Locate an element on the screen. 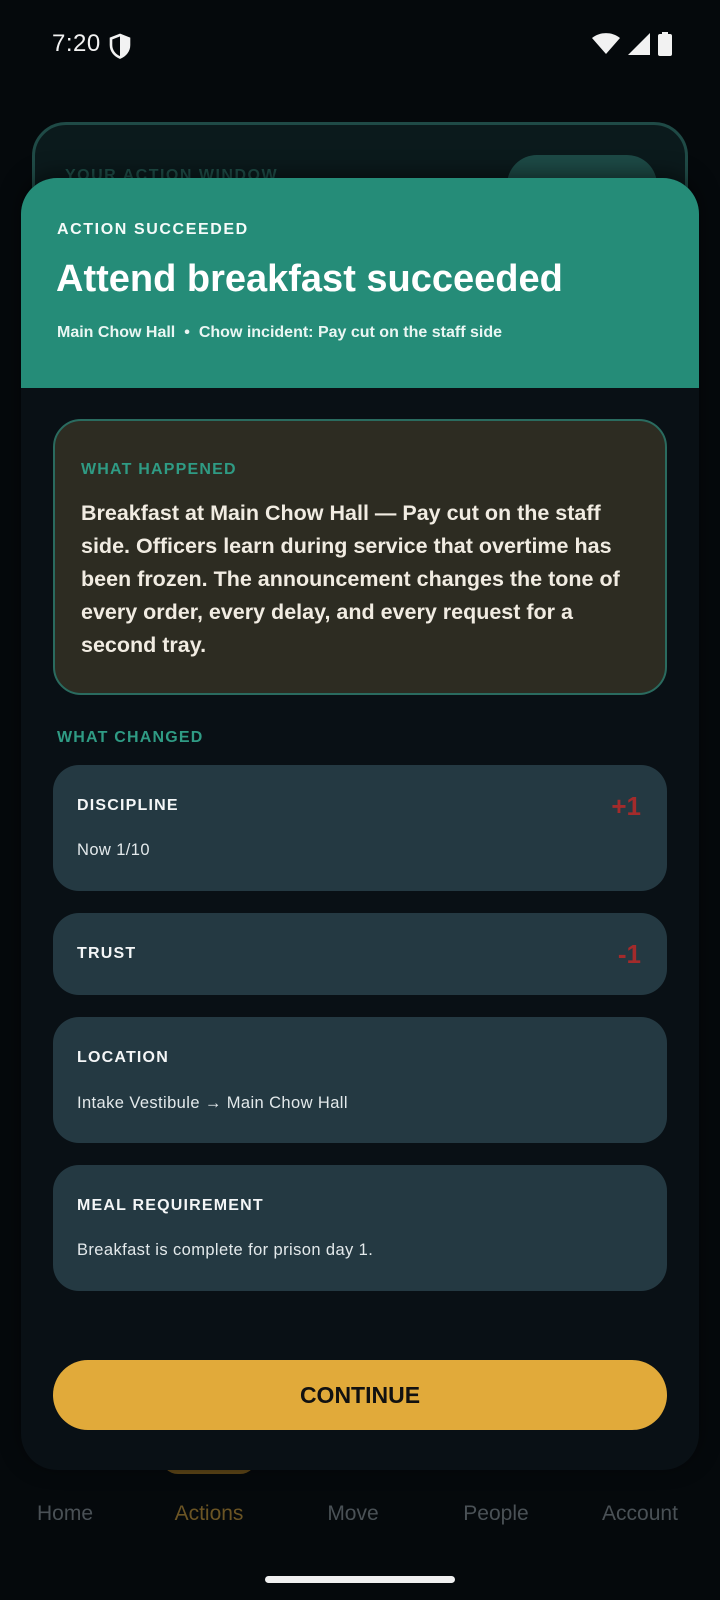 The height and width of the screenshot is (1600, 720). location-name: Main Chow Hall is located at coordinates (116, 332).